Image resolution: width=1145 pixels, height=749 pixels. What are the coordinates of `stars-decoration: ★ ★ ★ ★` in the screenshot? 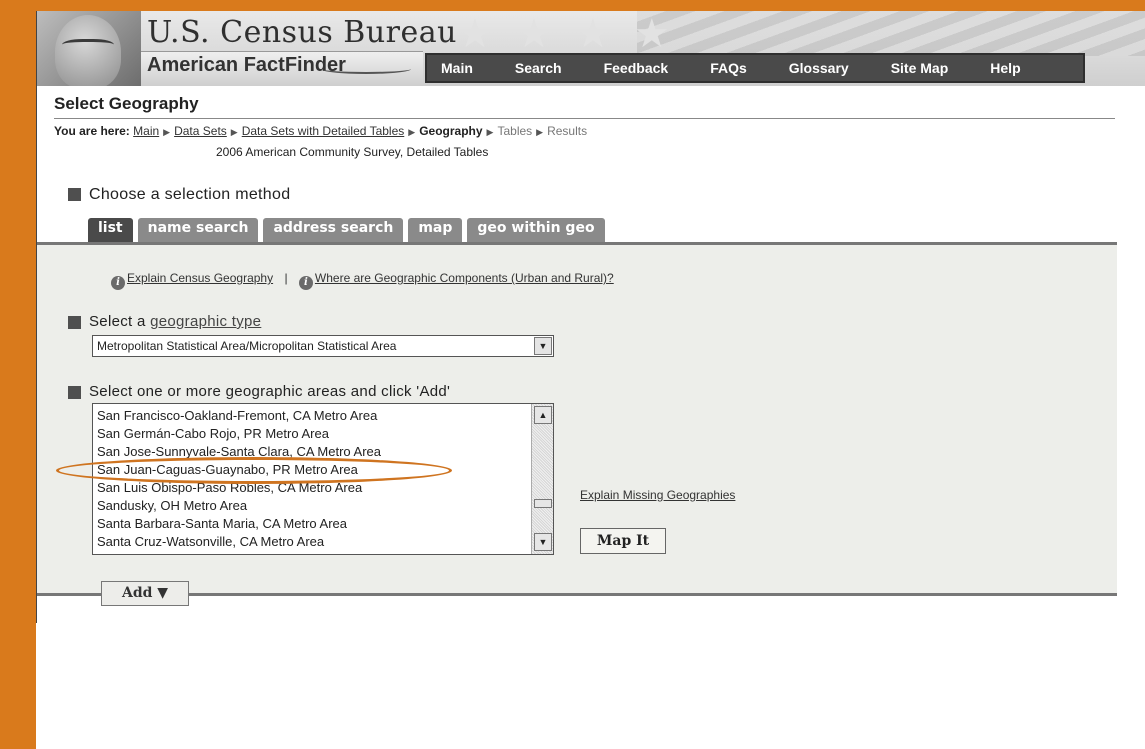 It's located at (566, 34).